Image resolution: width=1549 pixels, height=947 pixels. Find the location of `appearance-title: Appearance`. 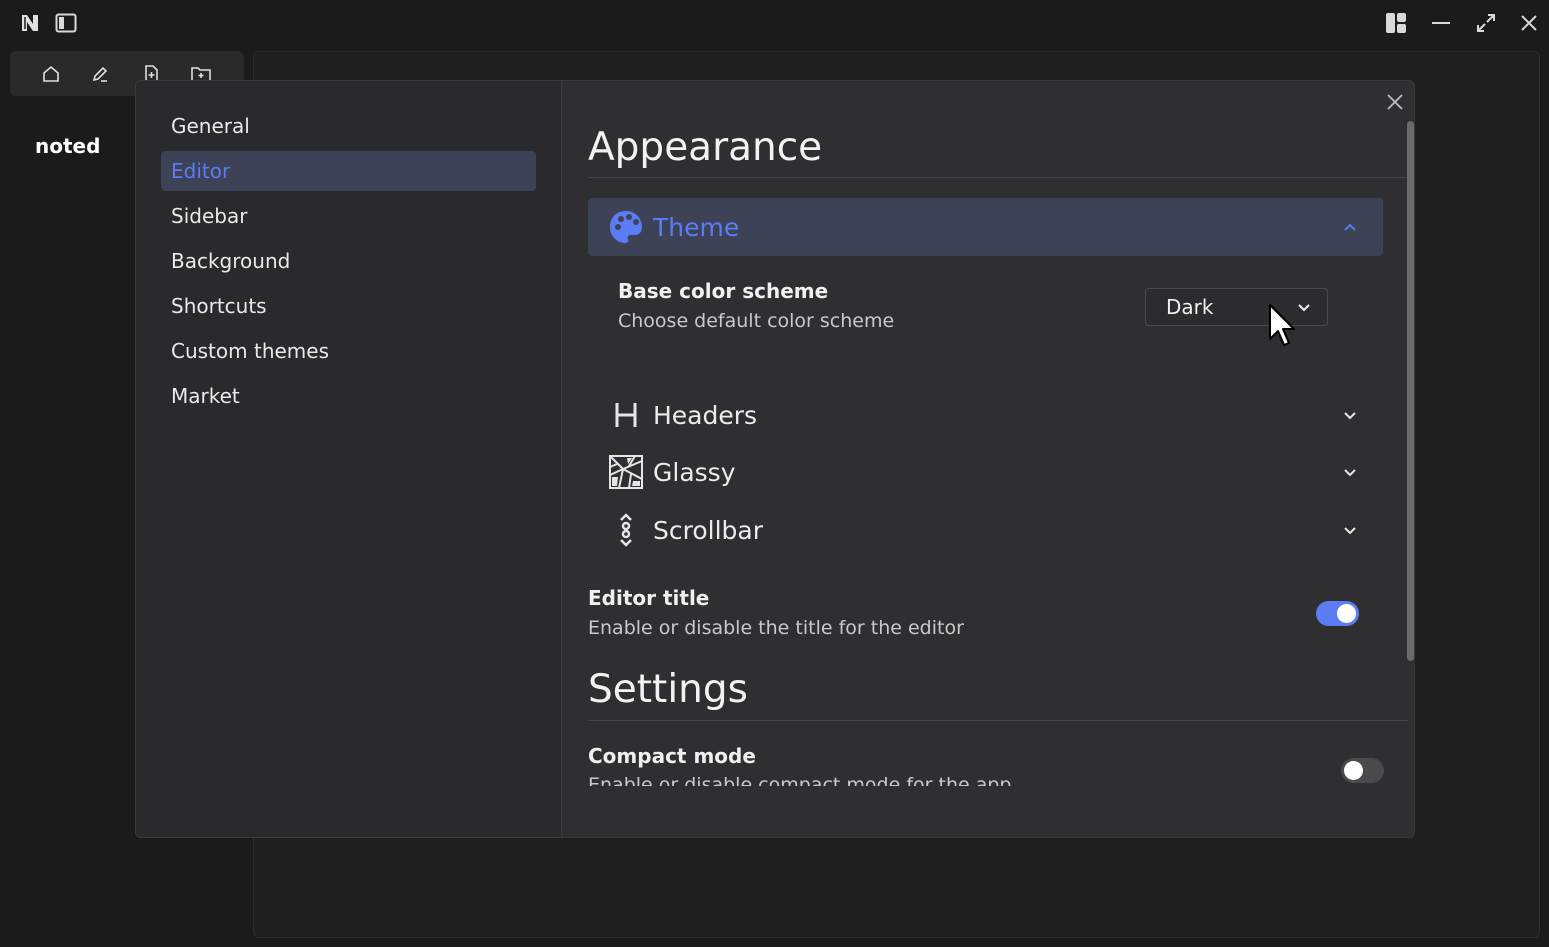

appearance-title: Appearance is located at coordinates (705, 147).